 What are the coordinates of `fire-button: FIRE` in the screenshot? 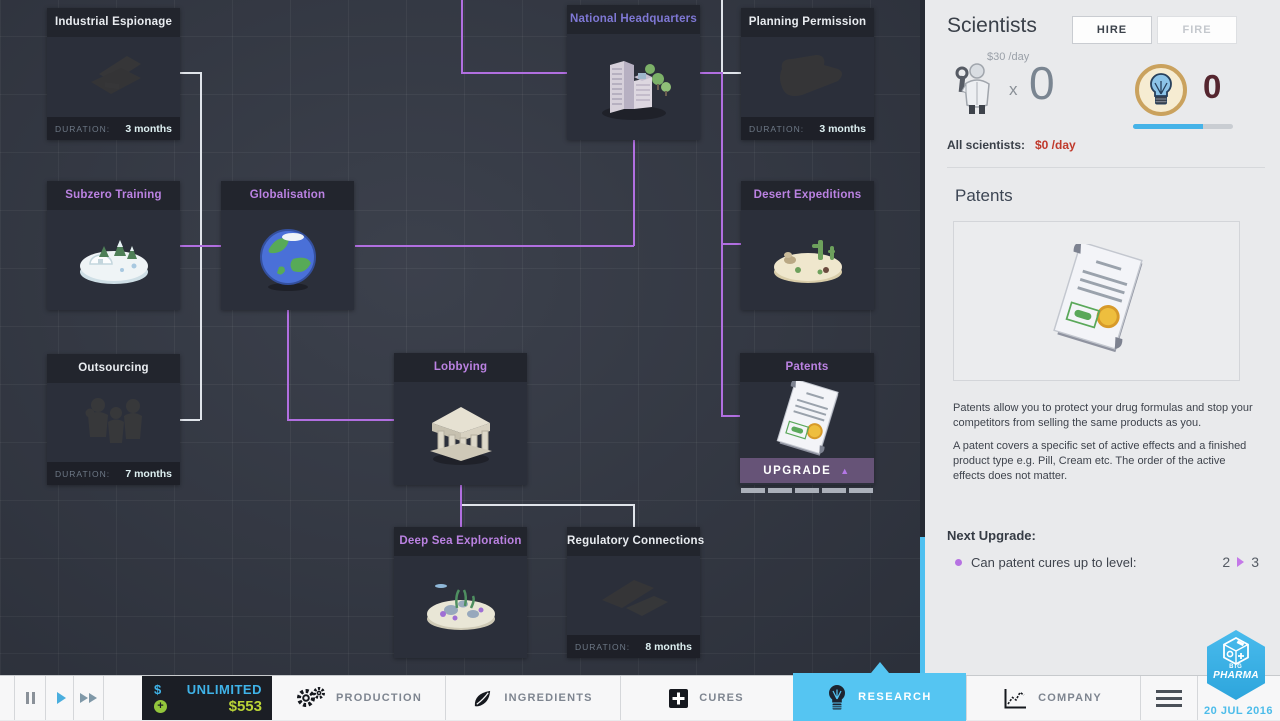 It's located at (1197, 30).